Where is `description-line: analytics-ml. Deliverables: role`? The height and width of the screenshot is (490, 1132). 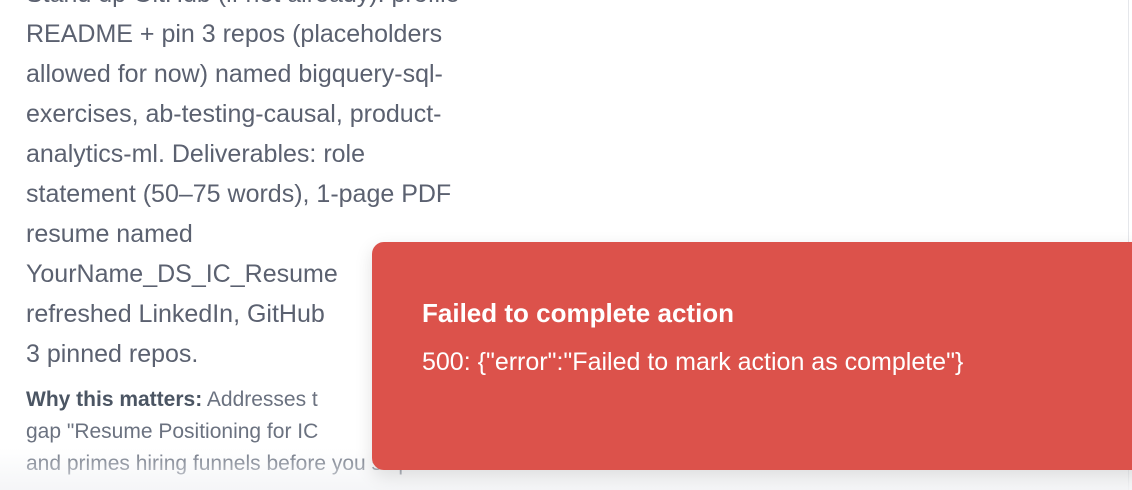 description-line: analytics-ml. Deliverables: role is located at coordinates (196, 154).